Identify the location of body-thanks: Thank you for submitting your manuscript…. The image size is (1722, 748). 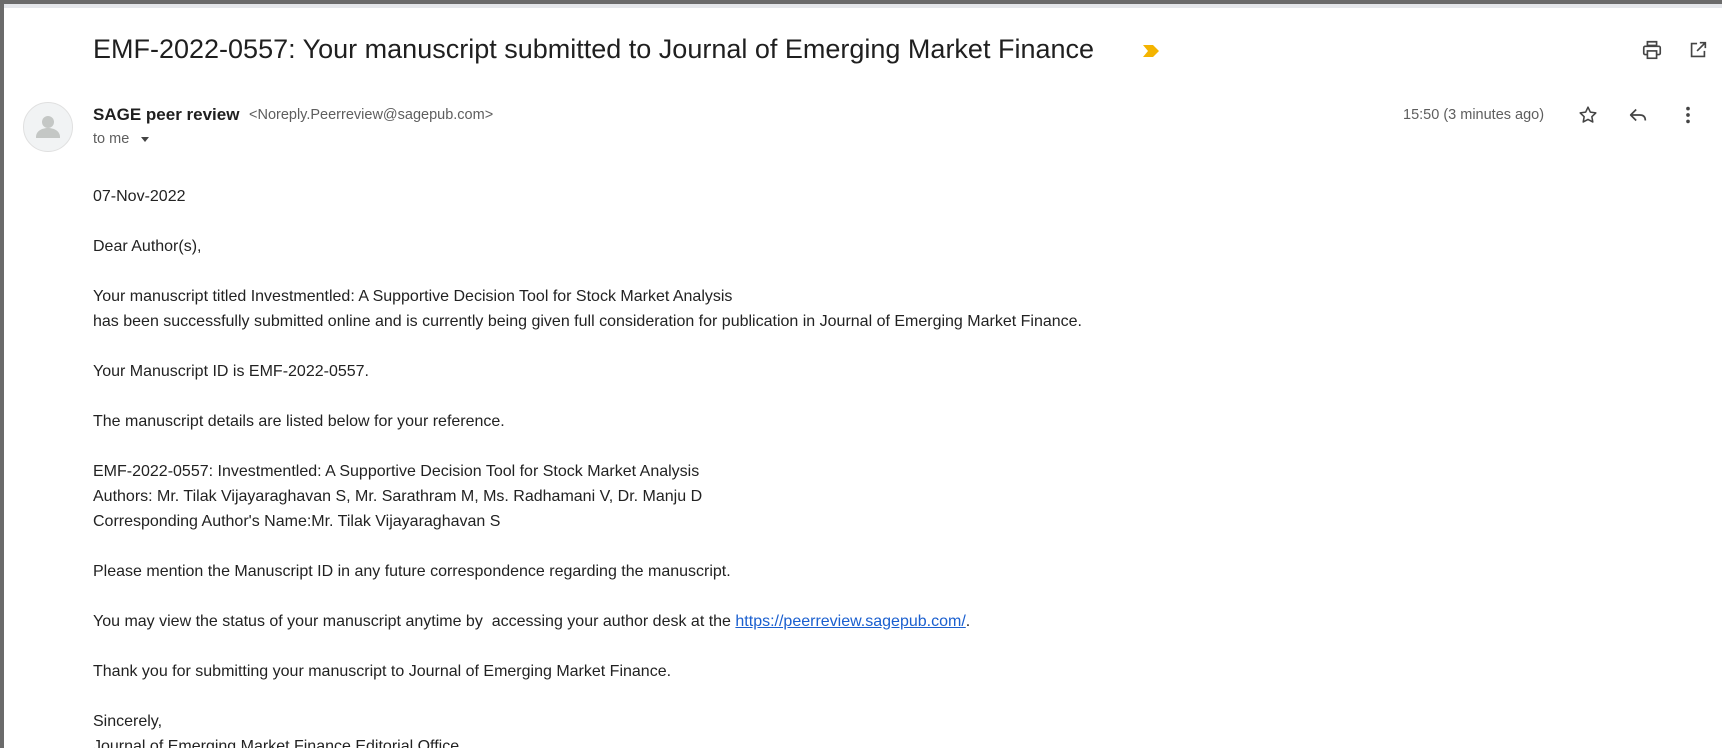
(382, 671).